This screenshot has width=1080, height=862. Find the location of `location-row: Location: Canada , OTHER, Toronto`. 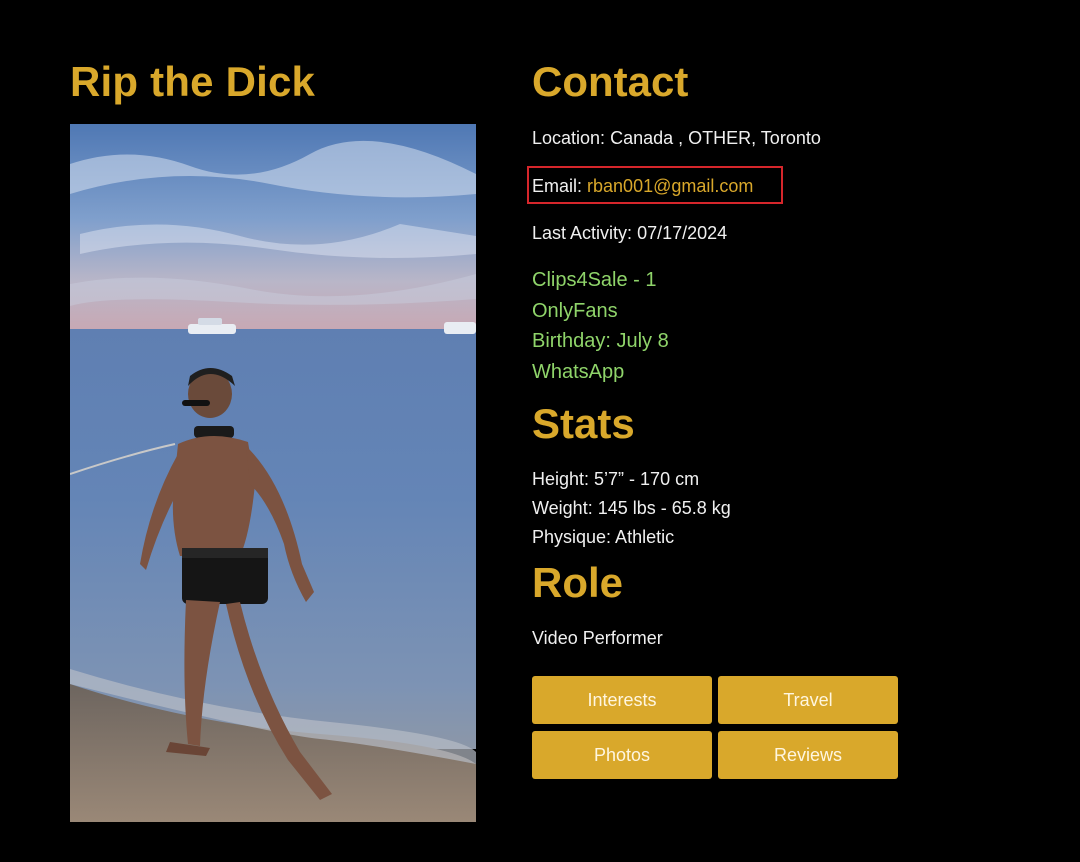

location-row: Location: Canada , OTHER, Toronto is located at coordinates (676, 138).